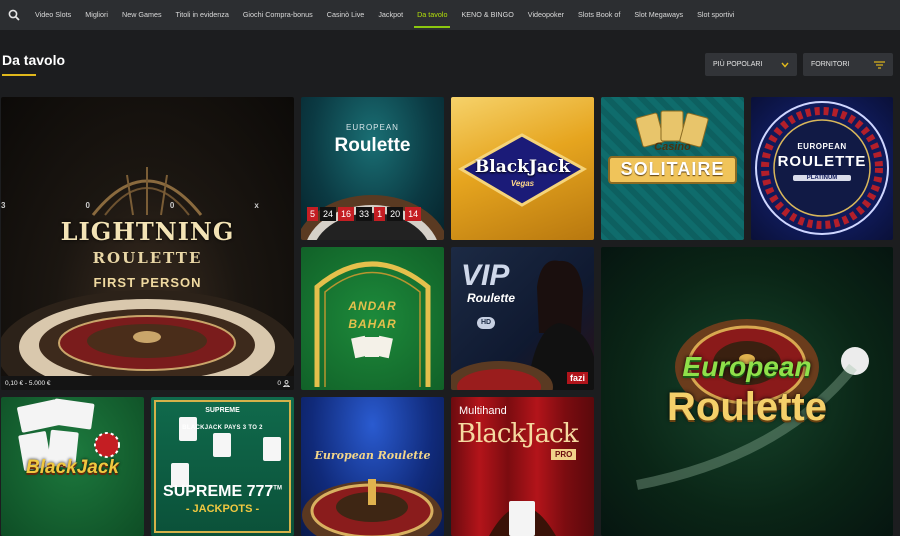 The width and height of the screenshot is (900, 536). I want to click on multiplier-labels: 300x500x, so click(147, 205).